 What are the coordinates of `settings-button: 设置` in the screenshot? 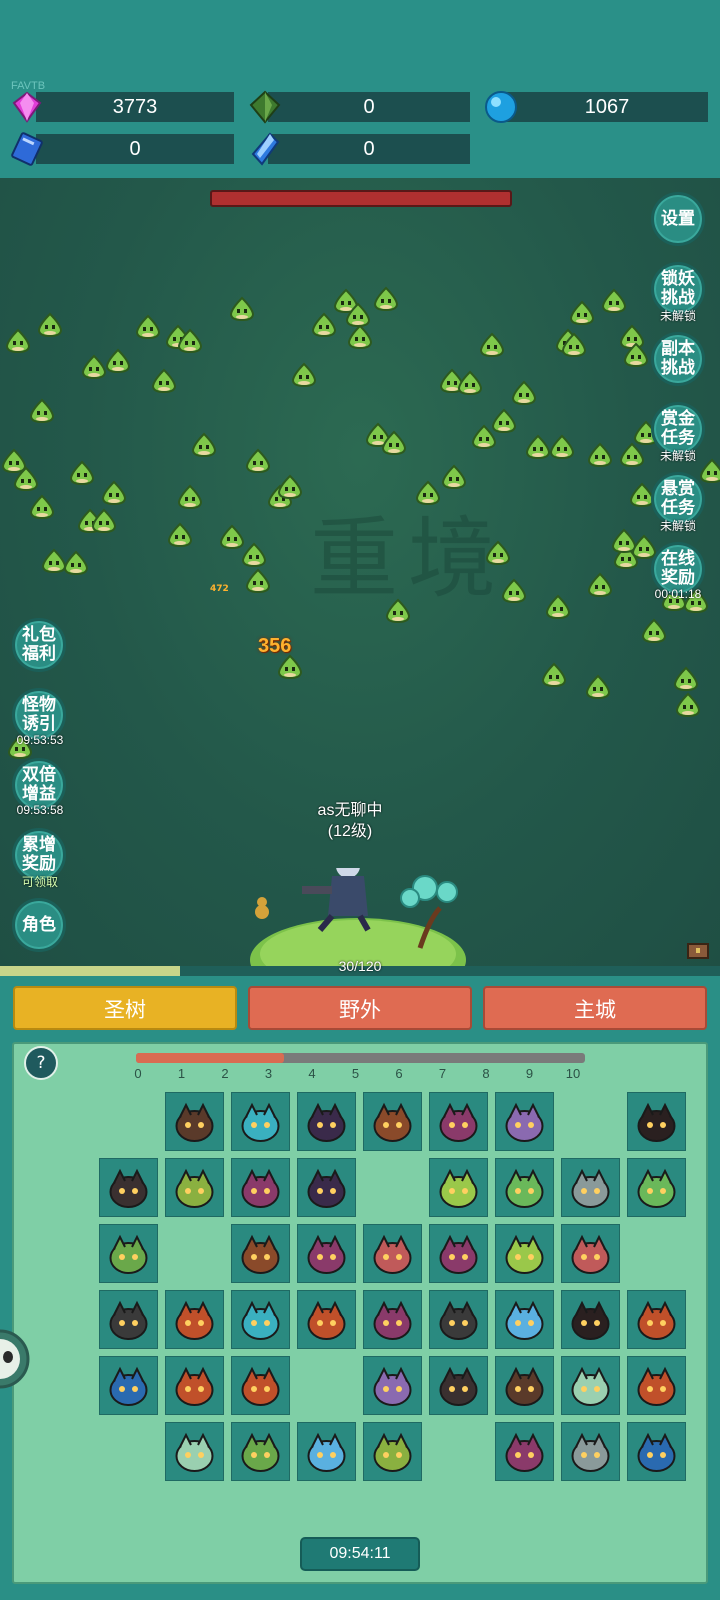 It's located at (678, 219).